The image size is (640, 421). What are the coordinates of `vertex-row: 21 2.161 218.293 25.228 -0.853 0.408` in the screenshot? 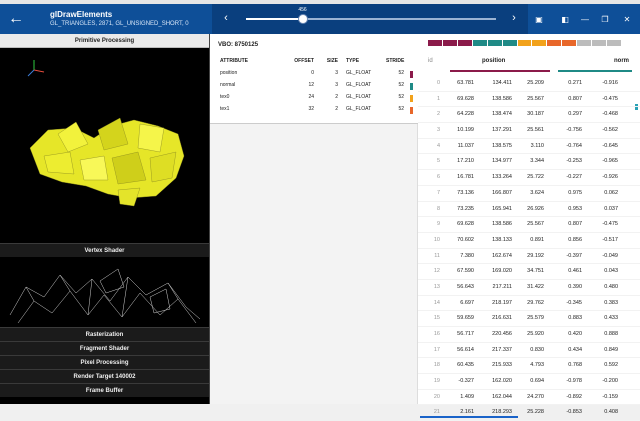 It's located at (529, 413).